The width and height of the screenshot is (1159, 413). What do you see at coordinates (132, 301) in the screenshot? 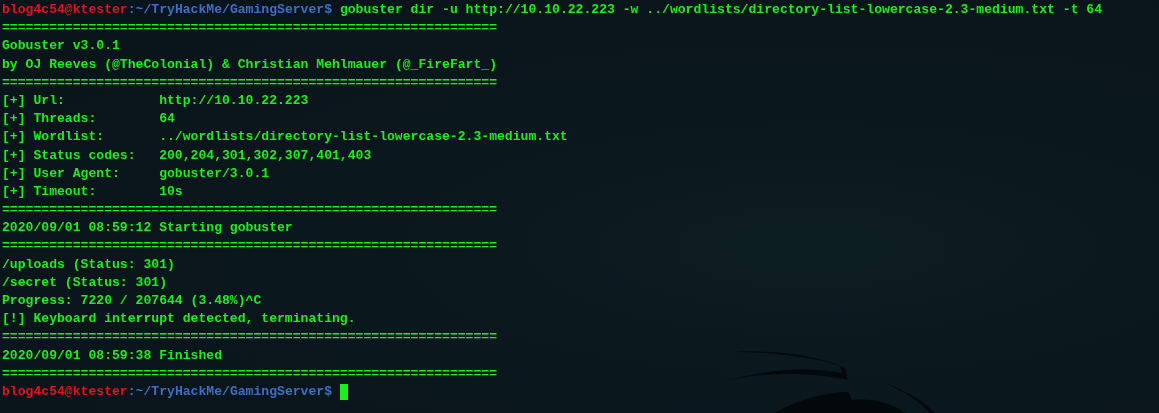
I see `output-line: Progress: 7220 / 207644 (3.48%)^C` at bounding box center [132, 301].